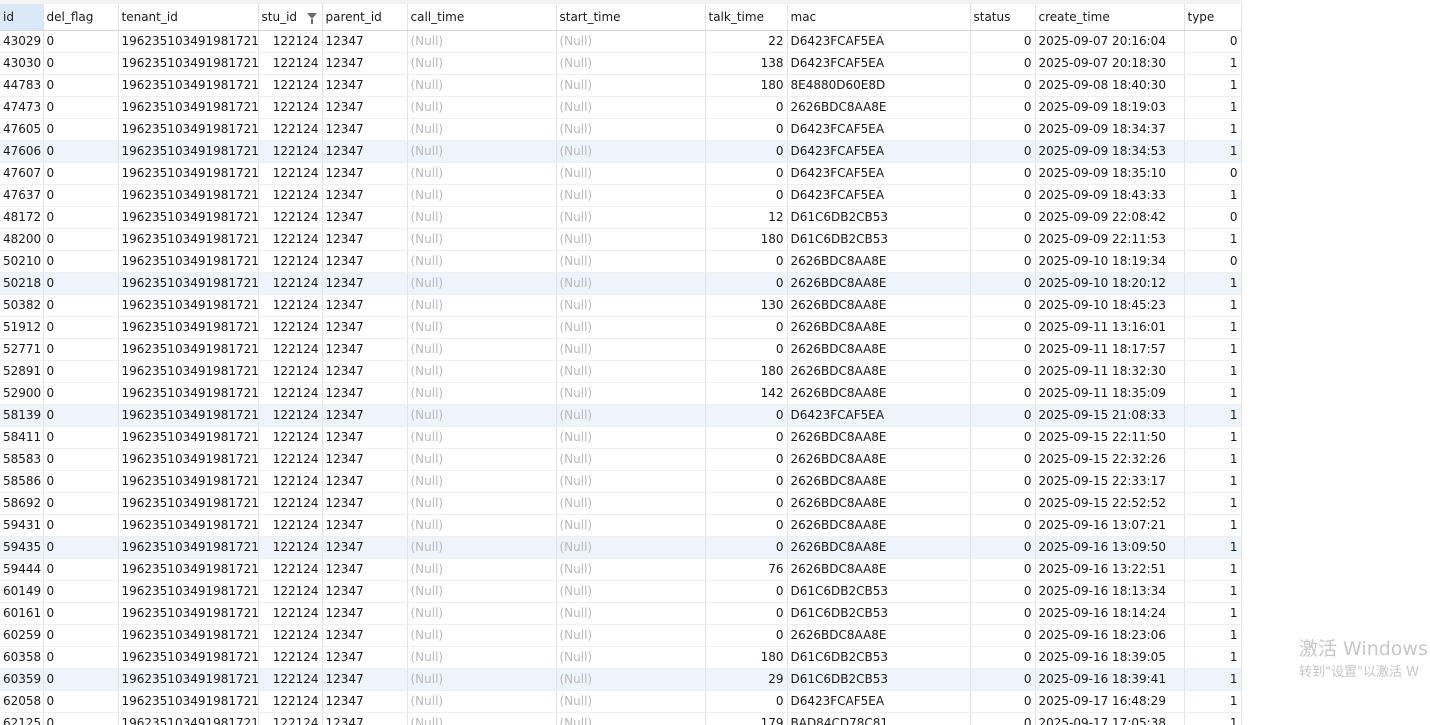 The width and height of the screenshot is (1430, 725). Describe the element at coordinates (1110, 371) in the screenshot. I see `cell-create-time: 2025-09-11 18:32:30` at that location.